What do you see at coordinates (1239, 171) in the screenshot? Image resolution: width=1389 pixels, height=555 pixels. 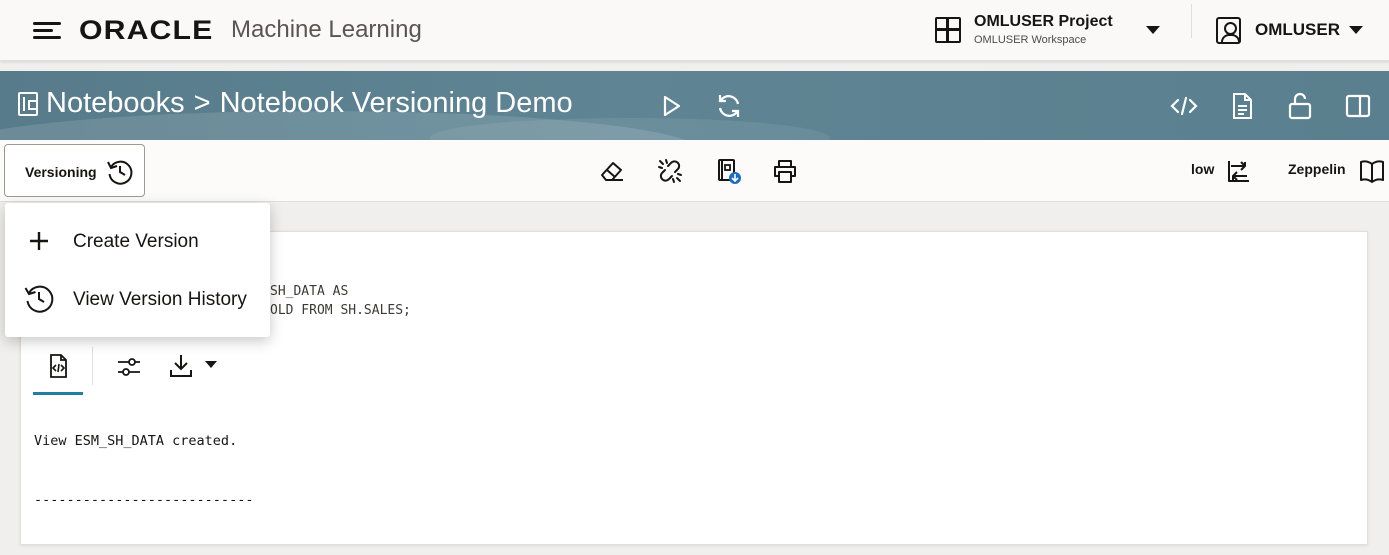 I see `switch-connection-icon` at bounding box center [1239, 171].